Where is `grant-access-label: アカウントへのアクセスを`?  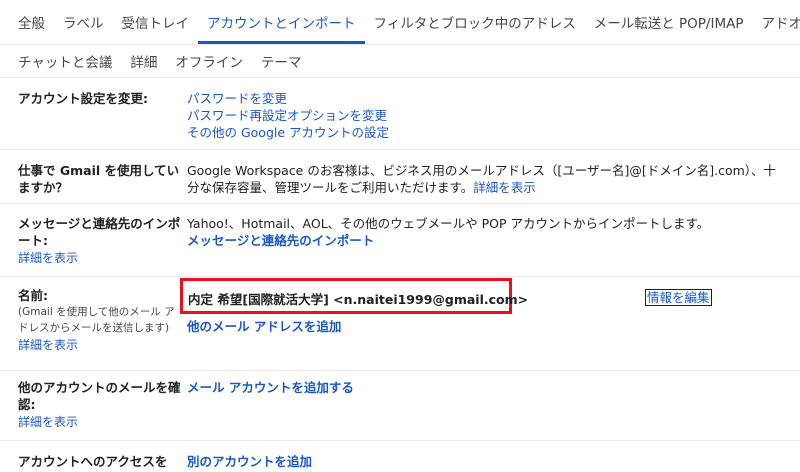
grant-access-label: アカウントへのアクセスを is located at coordinates (93, 461).